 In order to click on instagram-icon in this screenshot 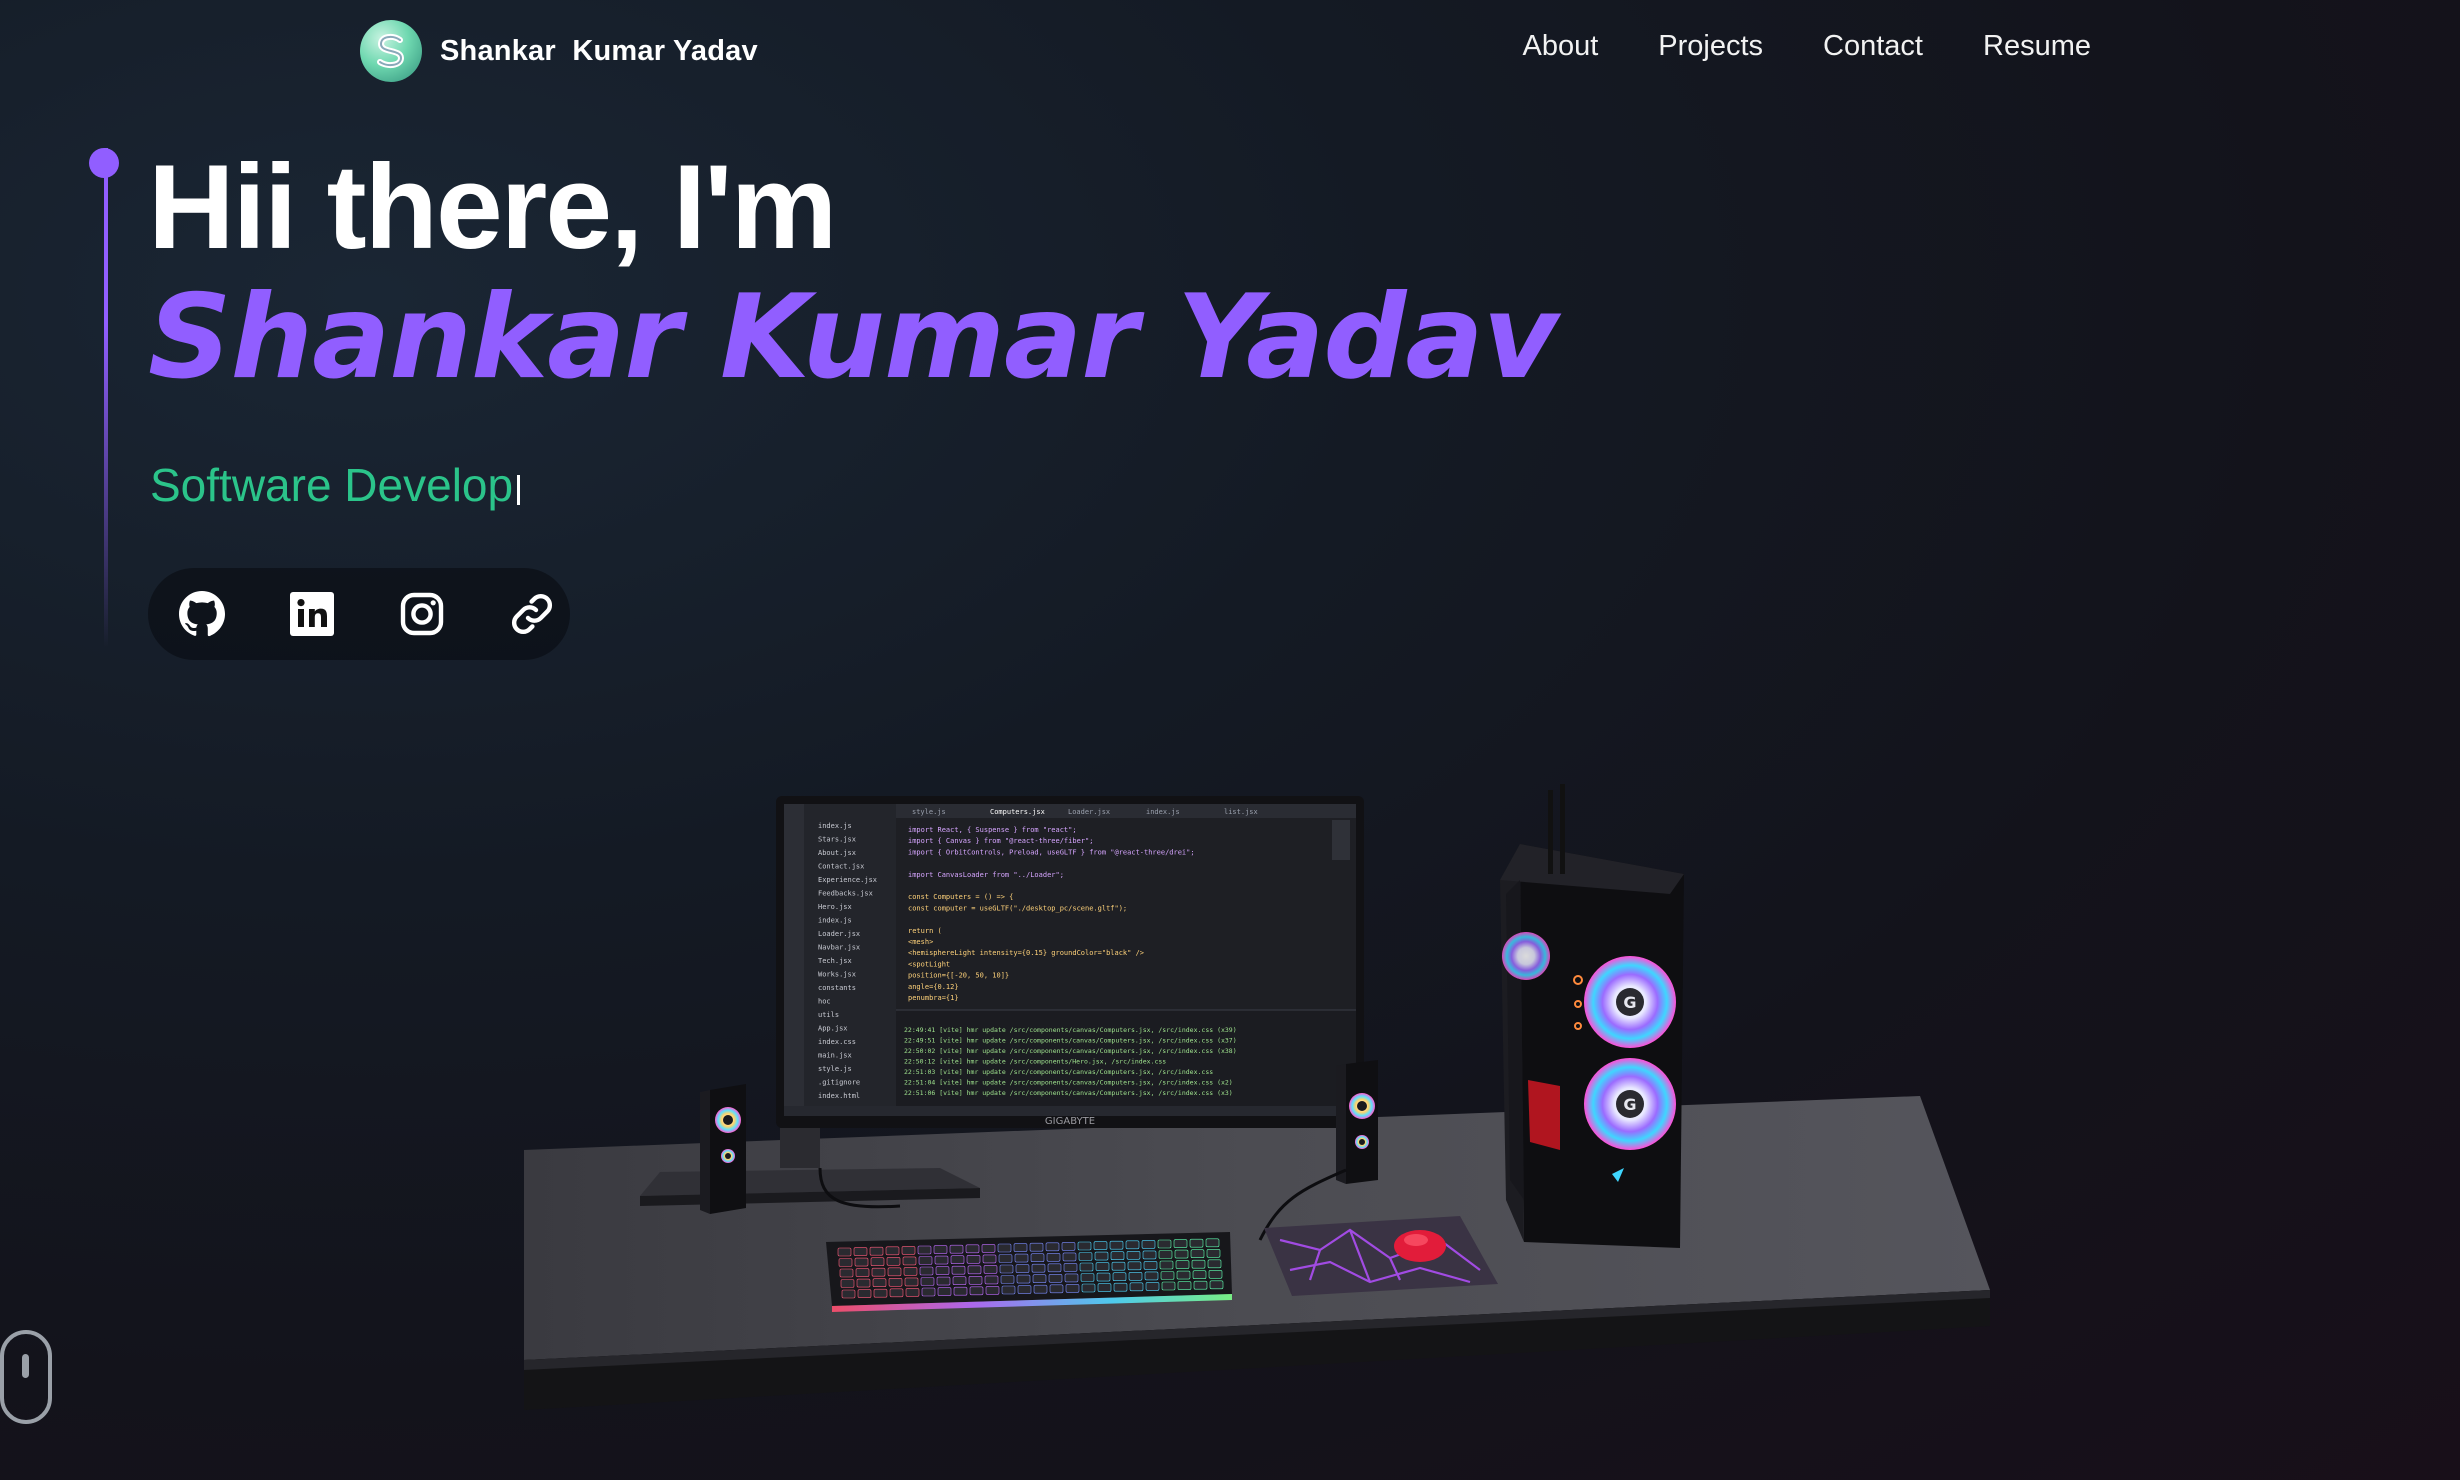, I will do `click(422, 614)`.